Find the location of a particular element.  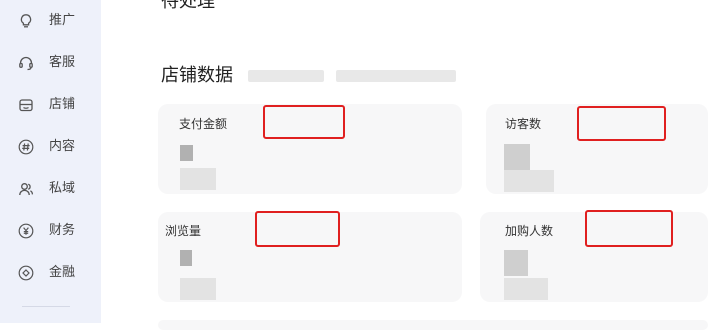

sidebar-item-promotion: 推广 is located at coordinates (50, 21).